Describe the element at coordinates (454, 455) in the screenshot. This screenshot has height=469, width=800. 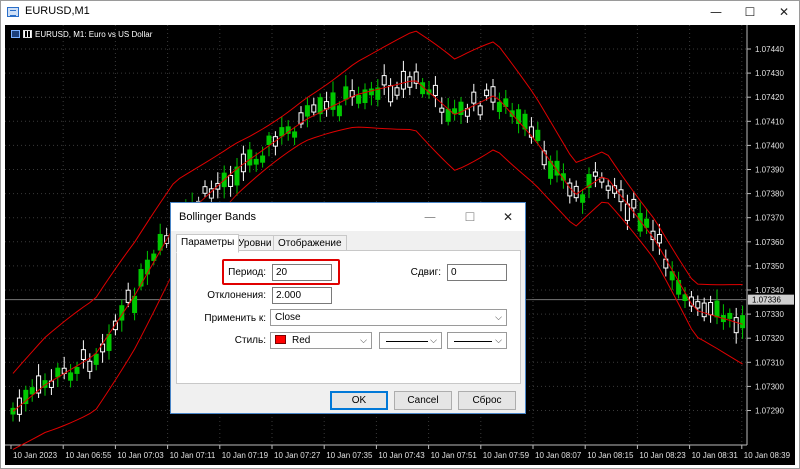
I see `time-label: 10 Jan 07:51` at that location.